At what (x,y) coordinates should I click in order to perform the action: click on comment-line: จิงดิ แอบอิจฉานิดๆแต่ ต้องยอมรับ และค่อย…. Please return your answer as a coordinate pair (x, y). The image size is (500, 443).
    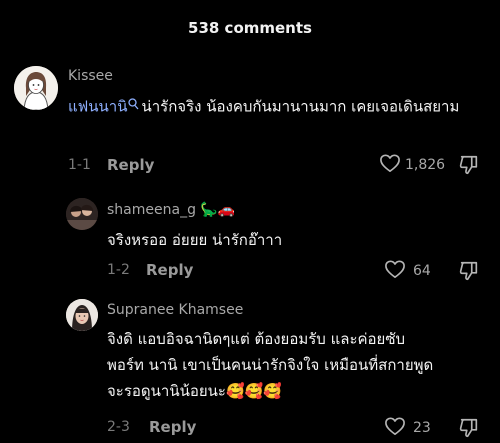
    Looking at the image, I should click on (256, 339).